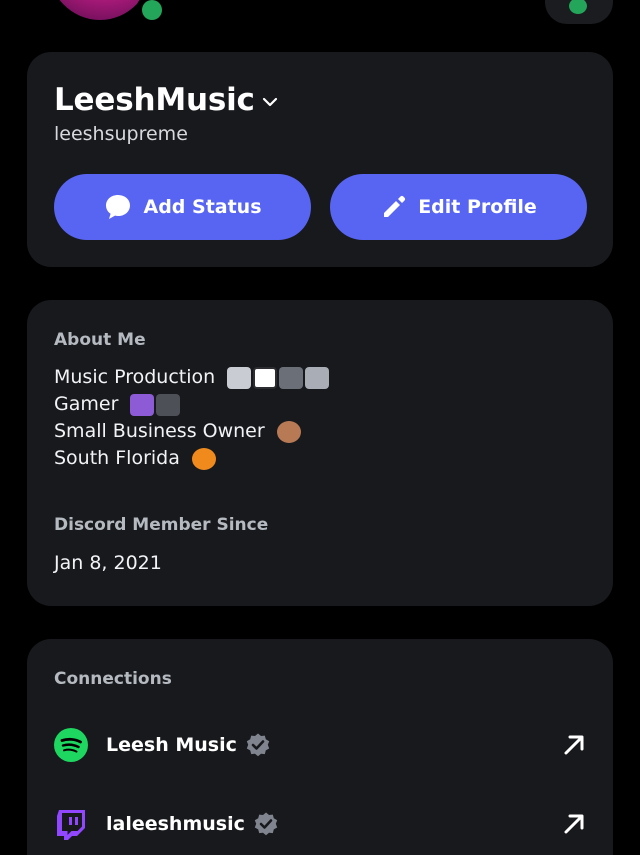 The height and width of the screenshot is (855, 640). Describe the element at coordinates (161, 525) in the screenshot. I see `member-since-heading: Discord Member Since` at that location.